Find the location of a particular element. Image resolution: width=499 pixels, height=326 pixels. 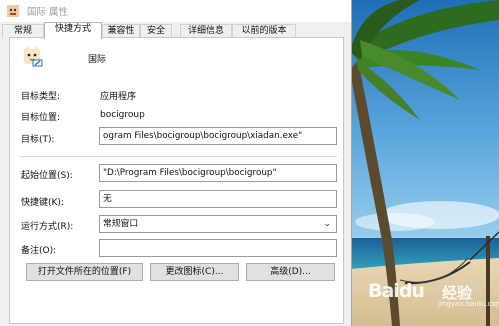

start-in-input: "D:\Program Files\bocigroup\bocigroup" is located at coordinates (218, 173).